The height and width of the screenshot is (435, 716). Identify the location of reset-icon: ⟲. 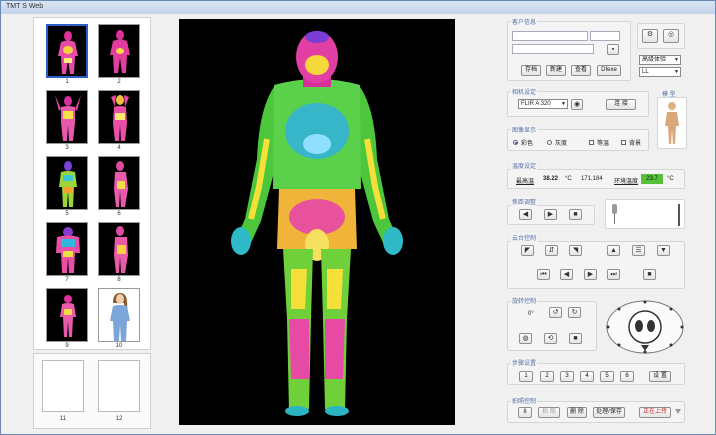
(550, 338).